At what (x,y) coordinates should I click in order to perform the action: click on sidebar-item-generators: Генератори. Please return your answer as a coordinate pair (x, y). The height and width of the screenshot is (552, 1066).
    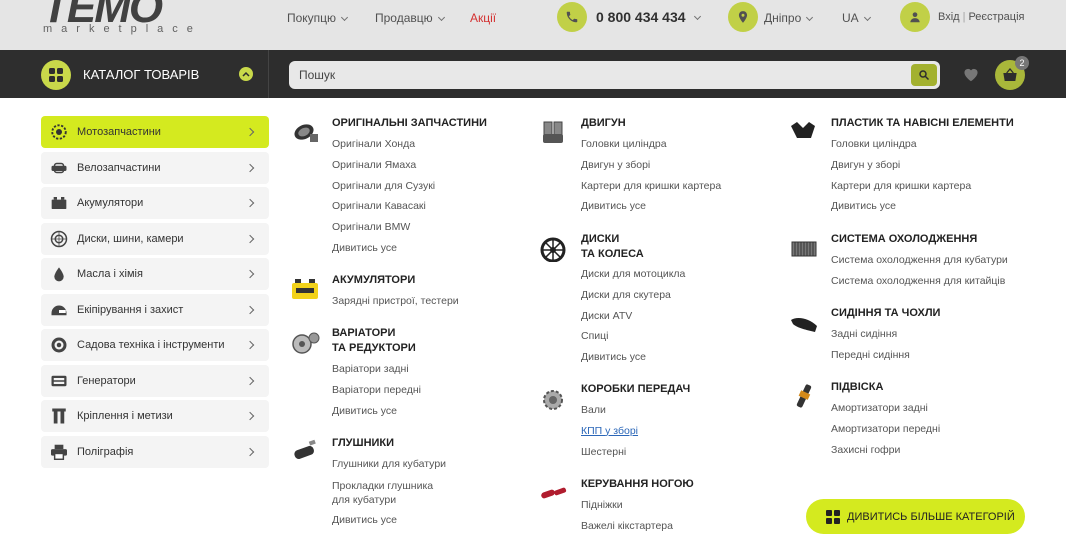
    Looking at the image, I should click on (155, 380).